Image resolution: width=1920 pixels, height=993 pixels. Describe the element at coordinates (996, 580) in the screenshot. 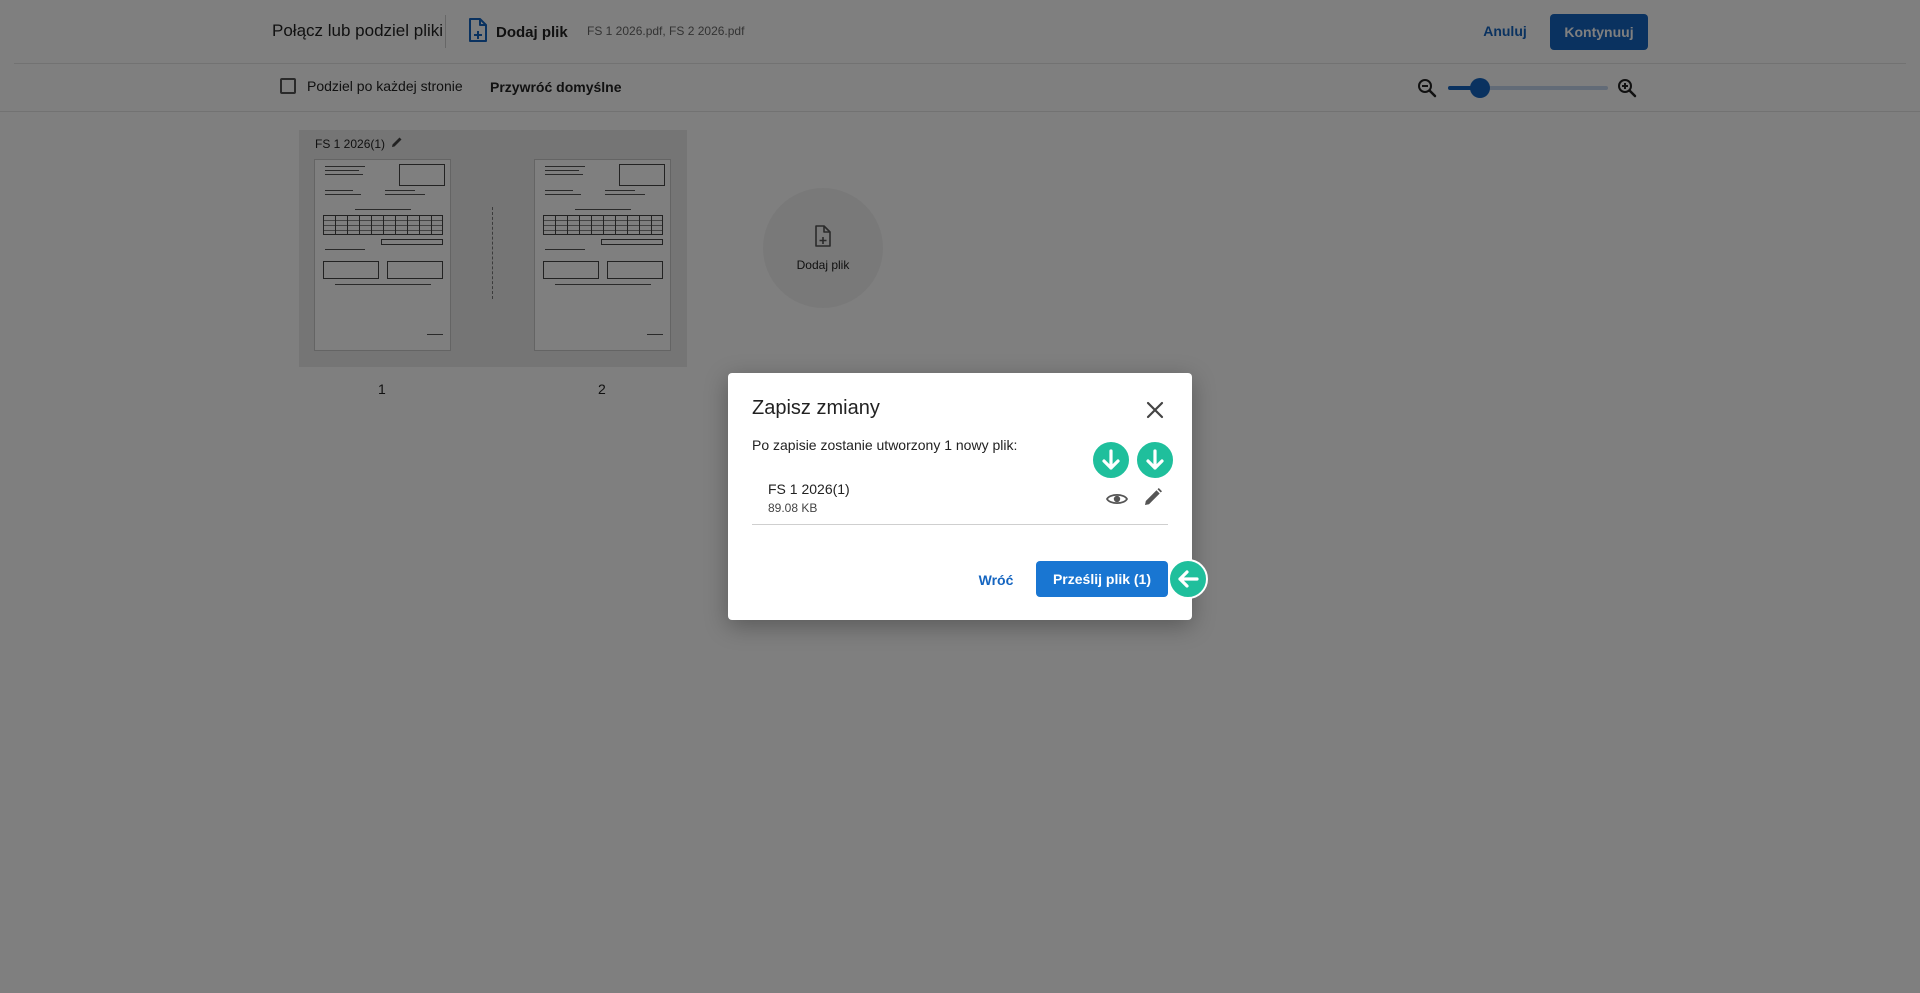

I see `back-button: Wróć` at that location.